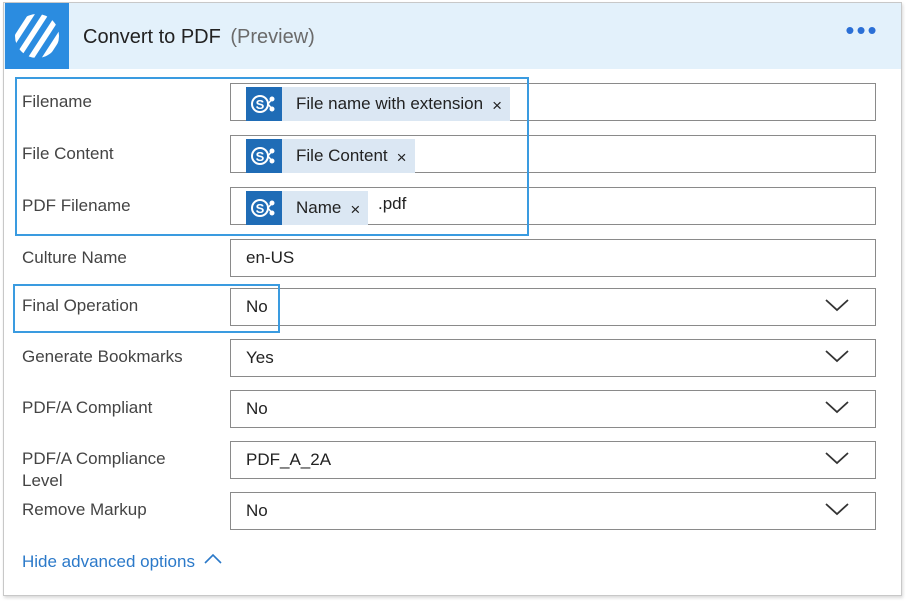  What do you see at coordinates (553, 102) in the screenshot?
I see `filename-field: S File name with extension ×` at bounding box center [553, 102].